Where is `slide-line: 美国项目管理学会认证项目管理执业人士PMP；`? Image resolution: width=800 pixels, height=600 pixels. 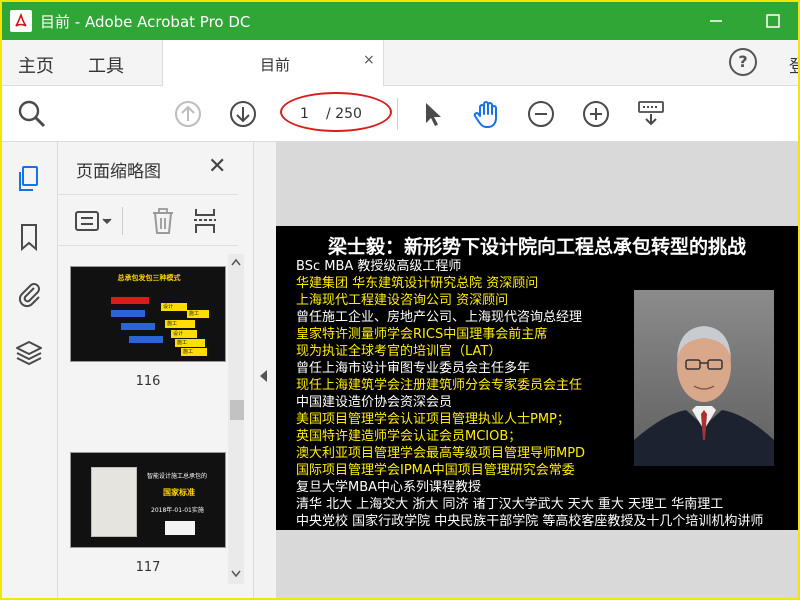 slide-line: 美国项目管理学会认证项目管理执业人士PMP； is located at coordinates (433, 419).